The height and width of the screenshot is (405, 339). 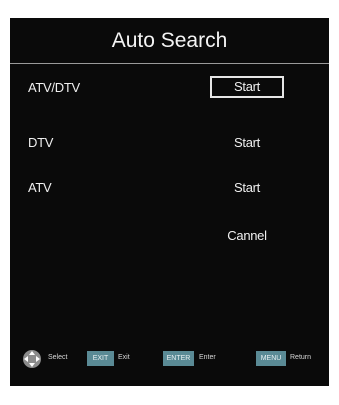 What do you see at coordinates (207, 357) in the screenshot?
I see `enter-hint-label: Enter` at bounding box center [207, 357].